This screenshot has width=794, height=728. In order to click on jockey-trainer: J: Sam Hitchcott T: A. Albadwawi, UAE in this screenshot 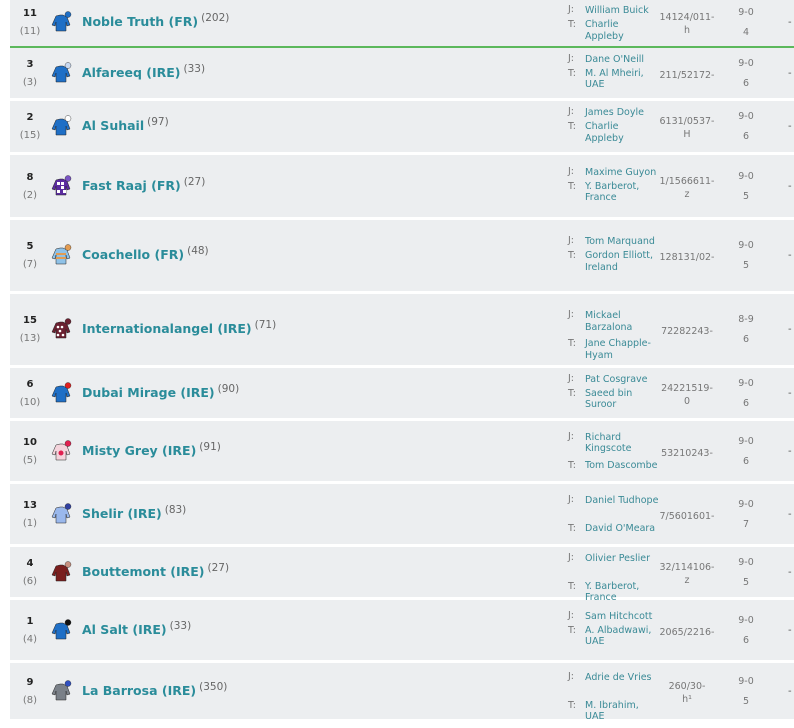, I will do `click(613, 631)`.